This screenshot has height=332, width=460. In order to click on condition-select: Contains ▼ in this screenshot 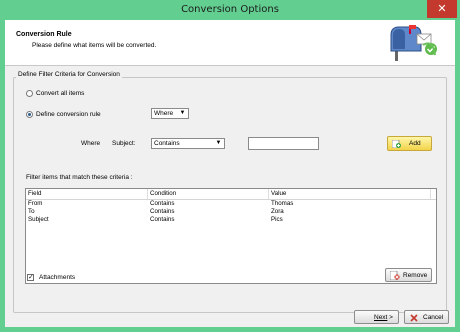, I will do `click(188, 143)`.